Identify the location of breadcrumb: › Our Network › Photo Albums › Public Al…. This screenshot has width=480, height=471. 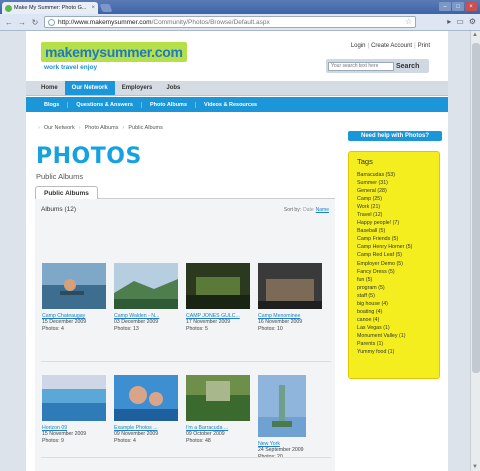
(100, 128).